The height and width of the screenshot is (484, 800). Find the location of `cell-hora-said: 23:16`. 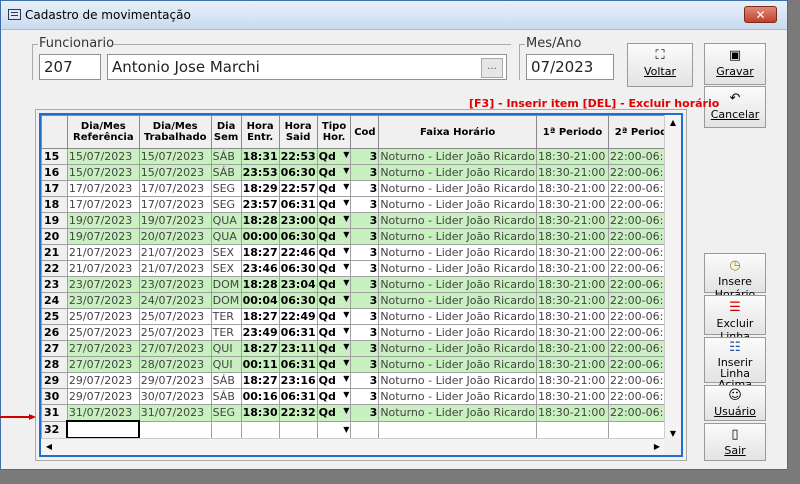

cell-hora-said: 23:16 is located at coordinates (298, 381).